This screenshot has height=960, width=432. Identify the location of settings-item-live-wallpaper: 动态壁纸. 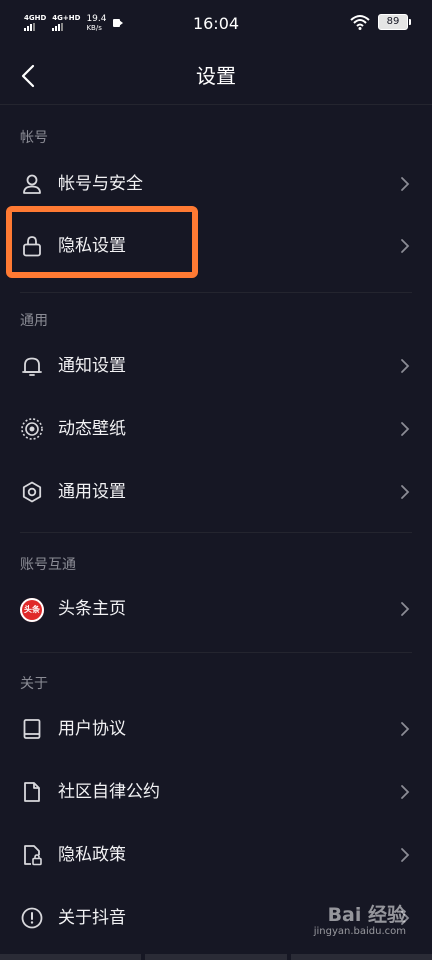
(216, 429).